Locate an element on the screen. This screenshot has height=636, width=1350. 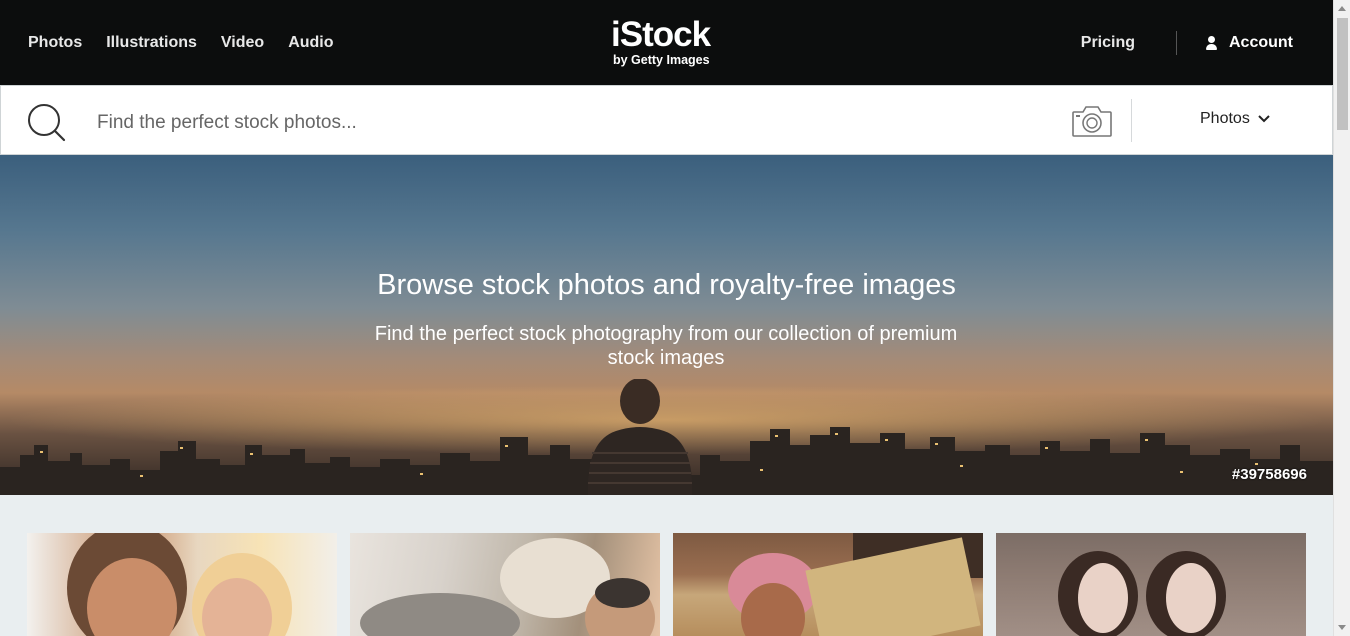
istock-logo: iStock by Getty Images is located at coordinates (667, 43).